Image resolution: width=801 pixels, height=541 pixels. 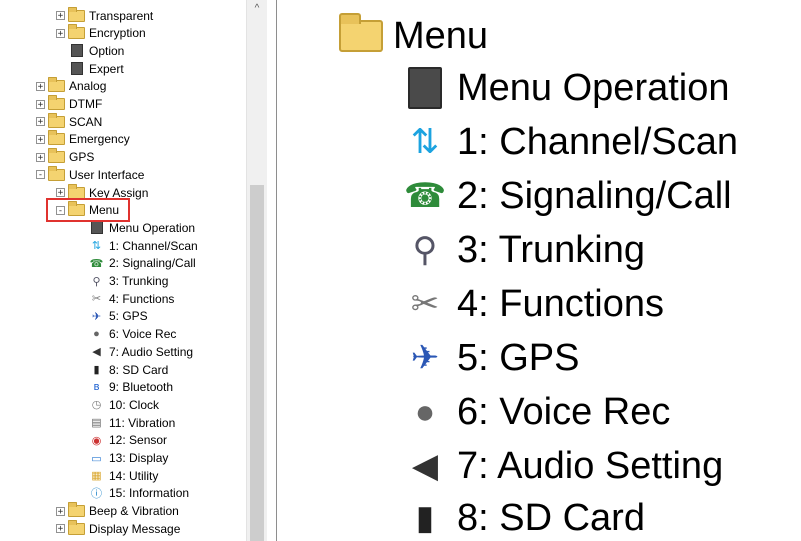 I want to click on zoom-item: ✈ 5: GPS, so click(x=490, y=358).